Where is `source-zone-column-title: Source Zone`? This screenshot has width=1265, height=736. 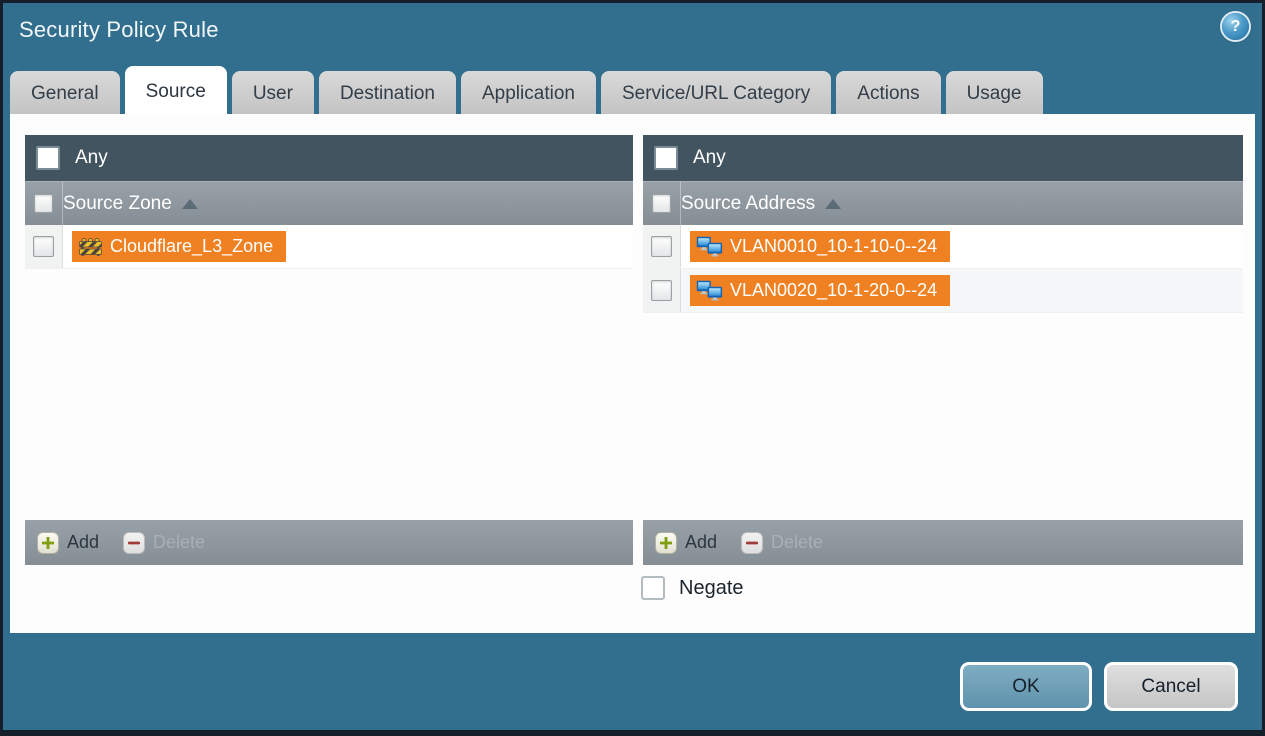
source-zone-column-title: Source Zone is located at coordinates (117, 203).